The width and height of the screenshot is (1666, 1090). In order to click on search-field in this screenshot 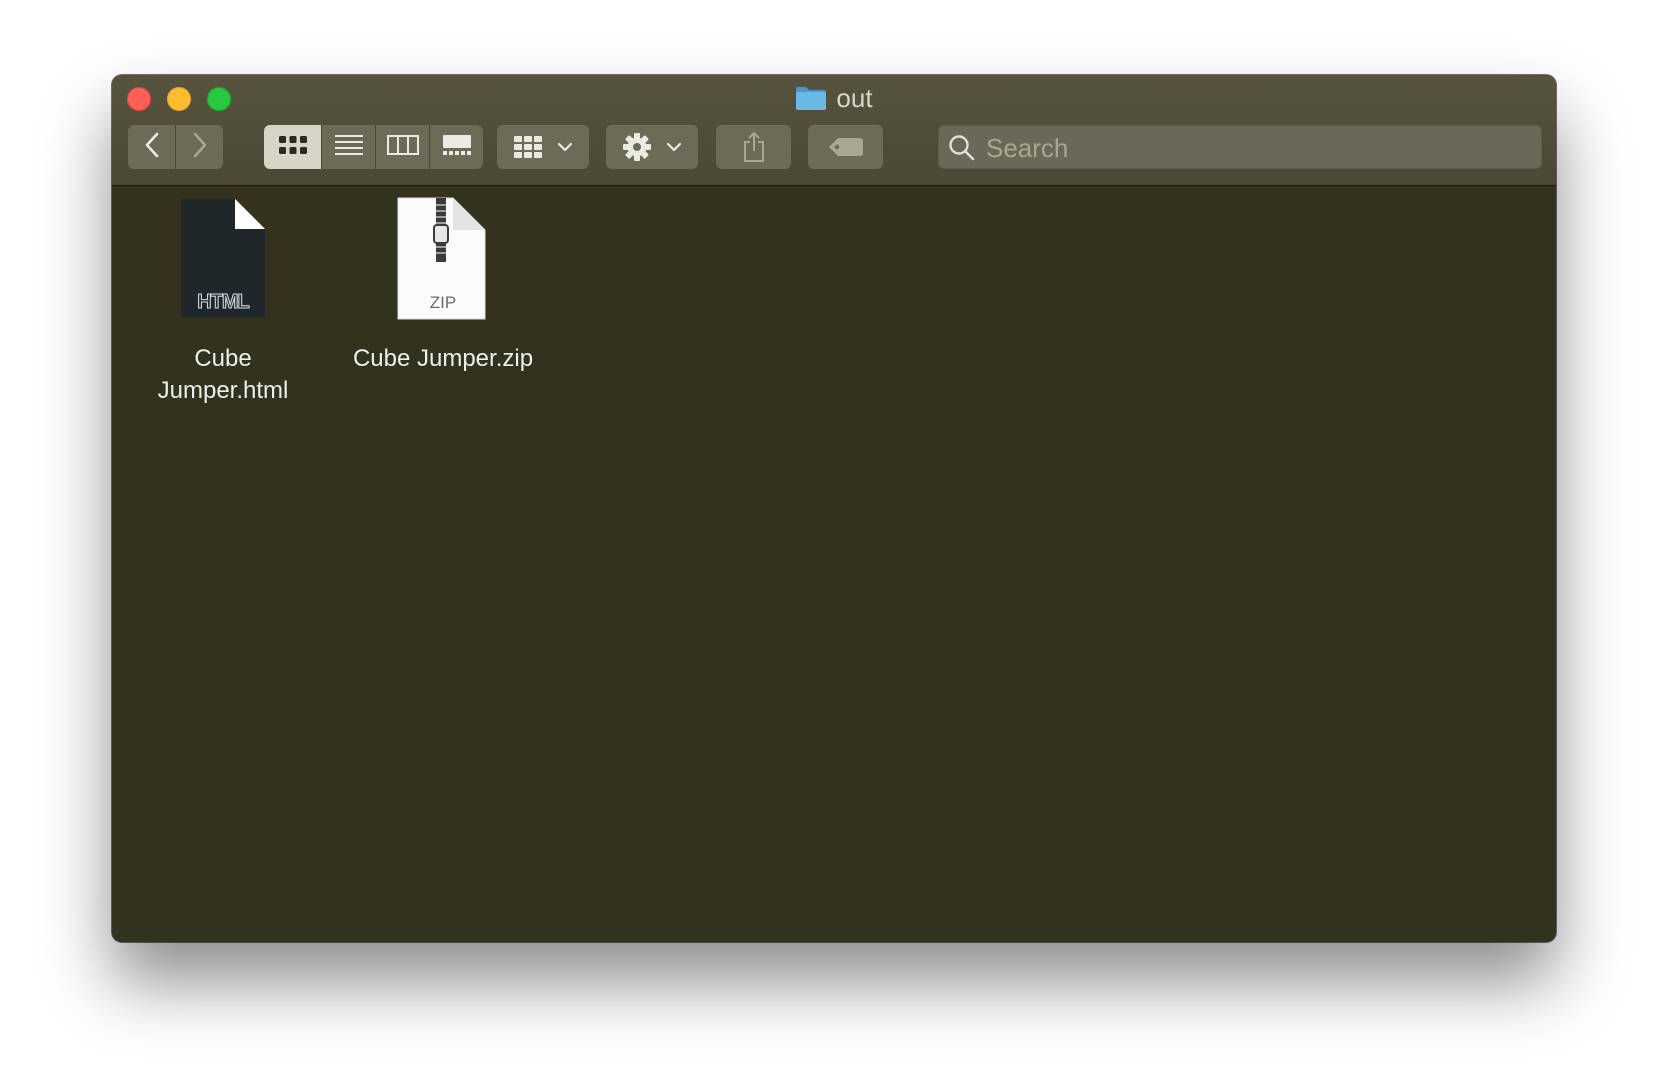, I will do `click(1240, 148)`.